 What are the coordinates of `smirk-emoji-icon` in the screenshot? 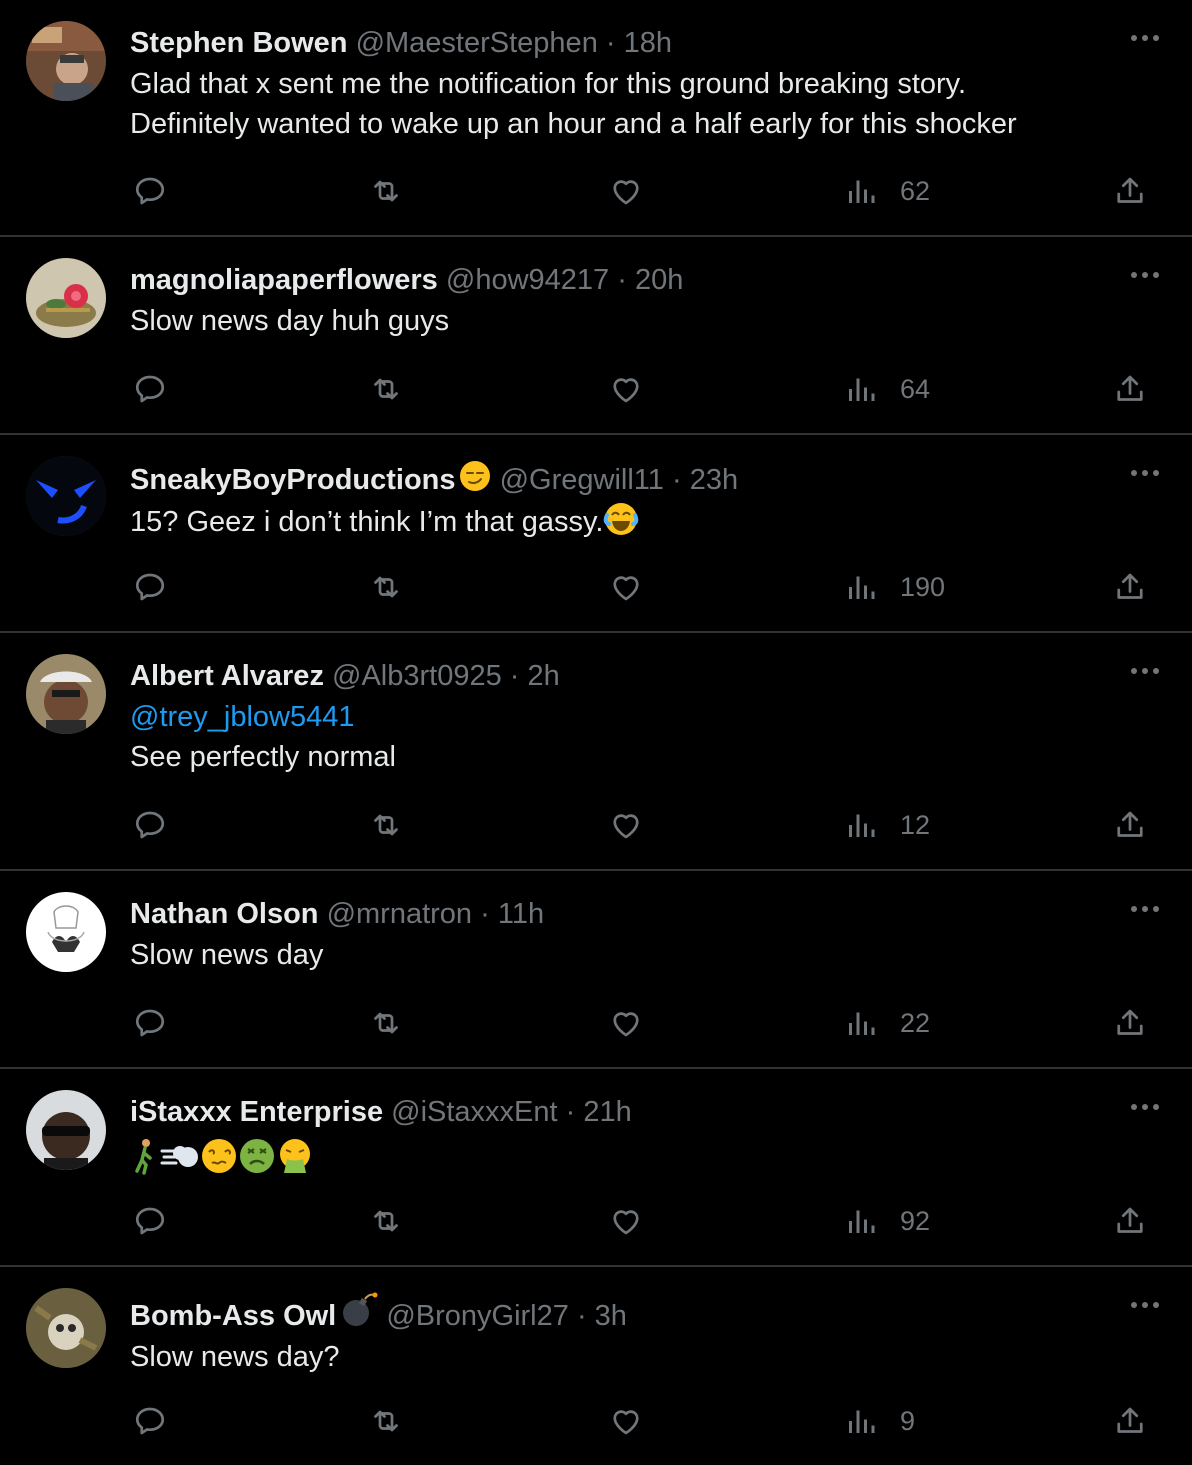 It's located at (474, 476).